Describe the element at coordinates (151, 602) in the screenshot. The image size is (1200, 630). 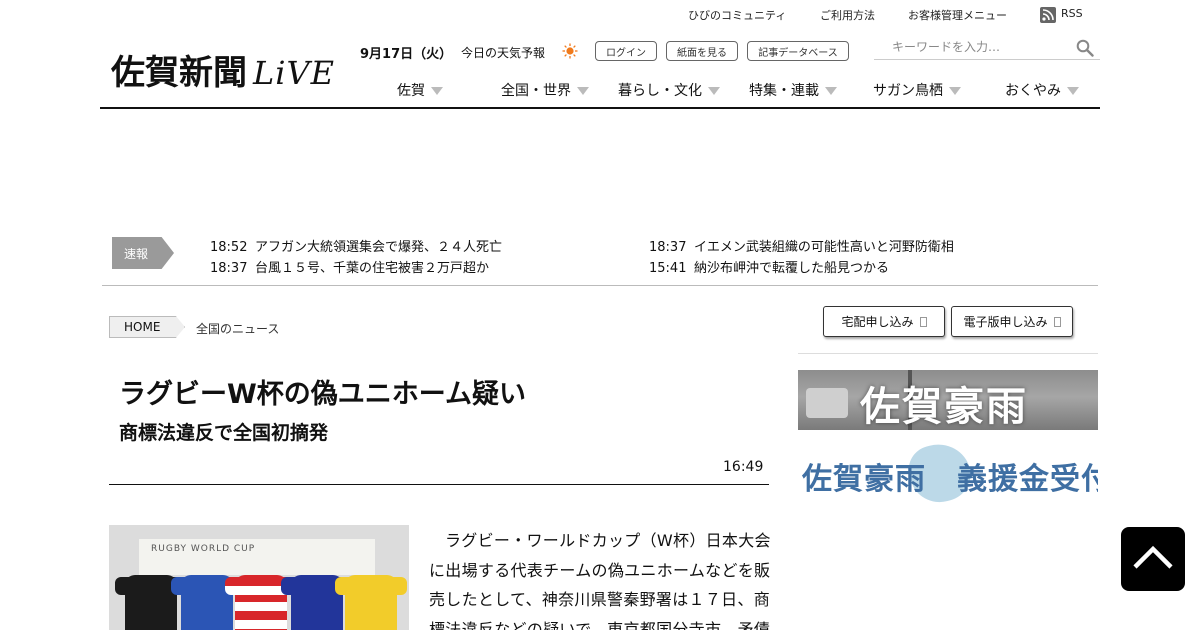
I see `jersey-black` at that location.